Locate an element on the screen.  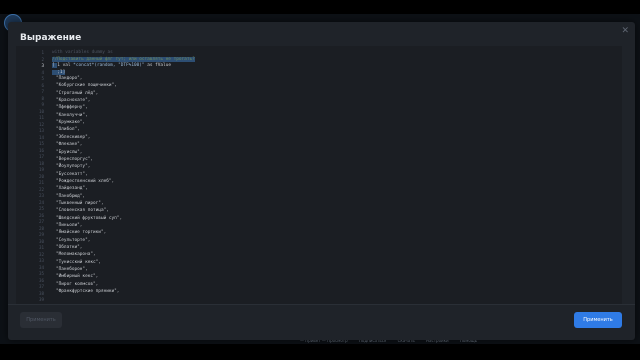
line-number: 4 is located at coordinates (42, 72).